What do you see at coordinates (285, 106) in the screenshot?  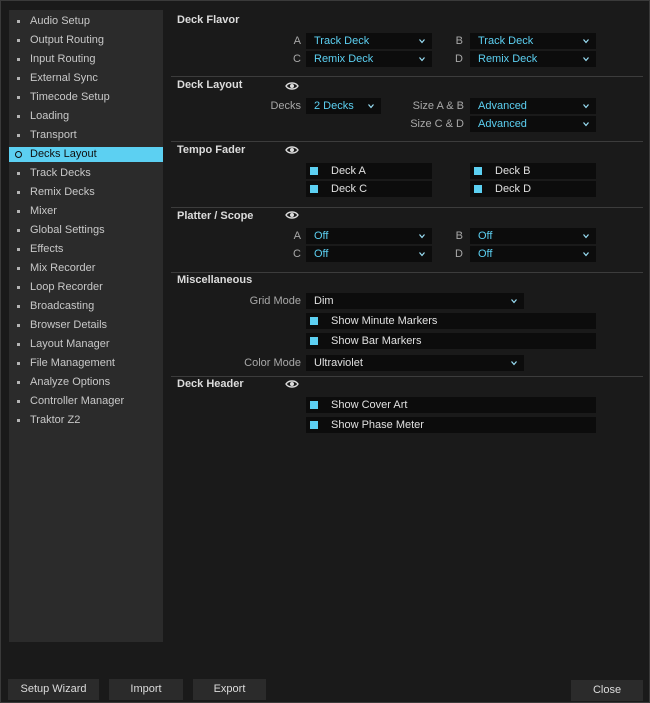 I see `decks-label: Decks` at bounding box center [285, 106].